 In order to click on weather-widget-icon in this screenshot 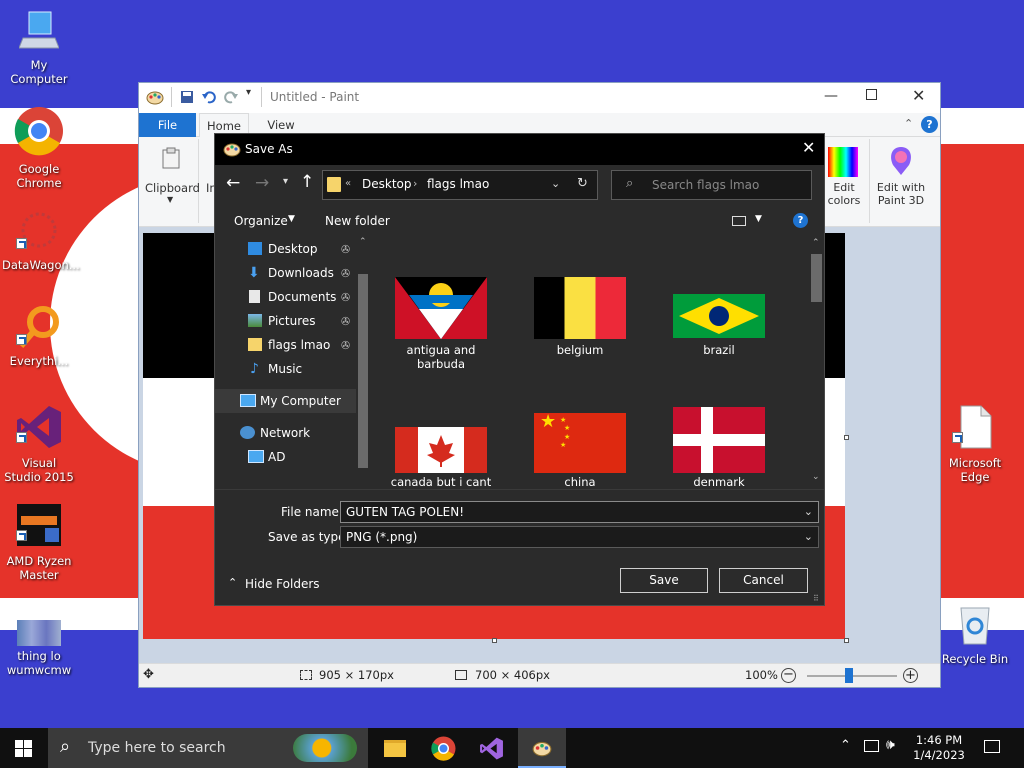, I will do `click(325, 748)`.